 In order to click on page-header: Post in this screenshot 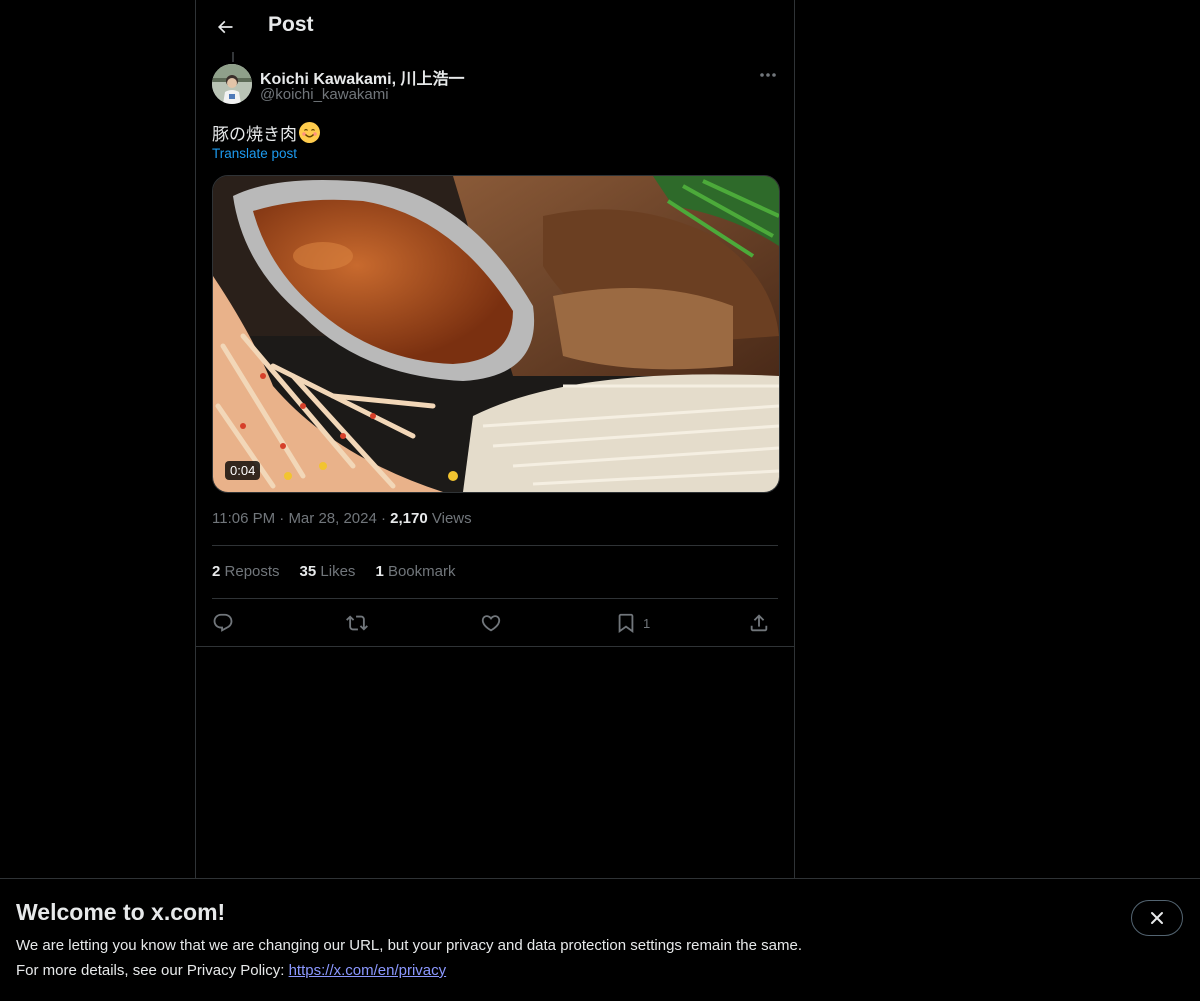, I will do `click(495, 27)`.